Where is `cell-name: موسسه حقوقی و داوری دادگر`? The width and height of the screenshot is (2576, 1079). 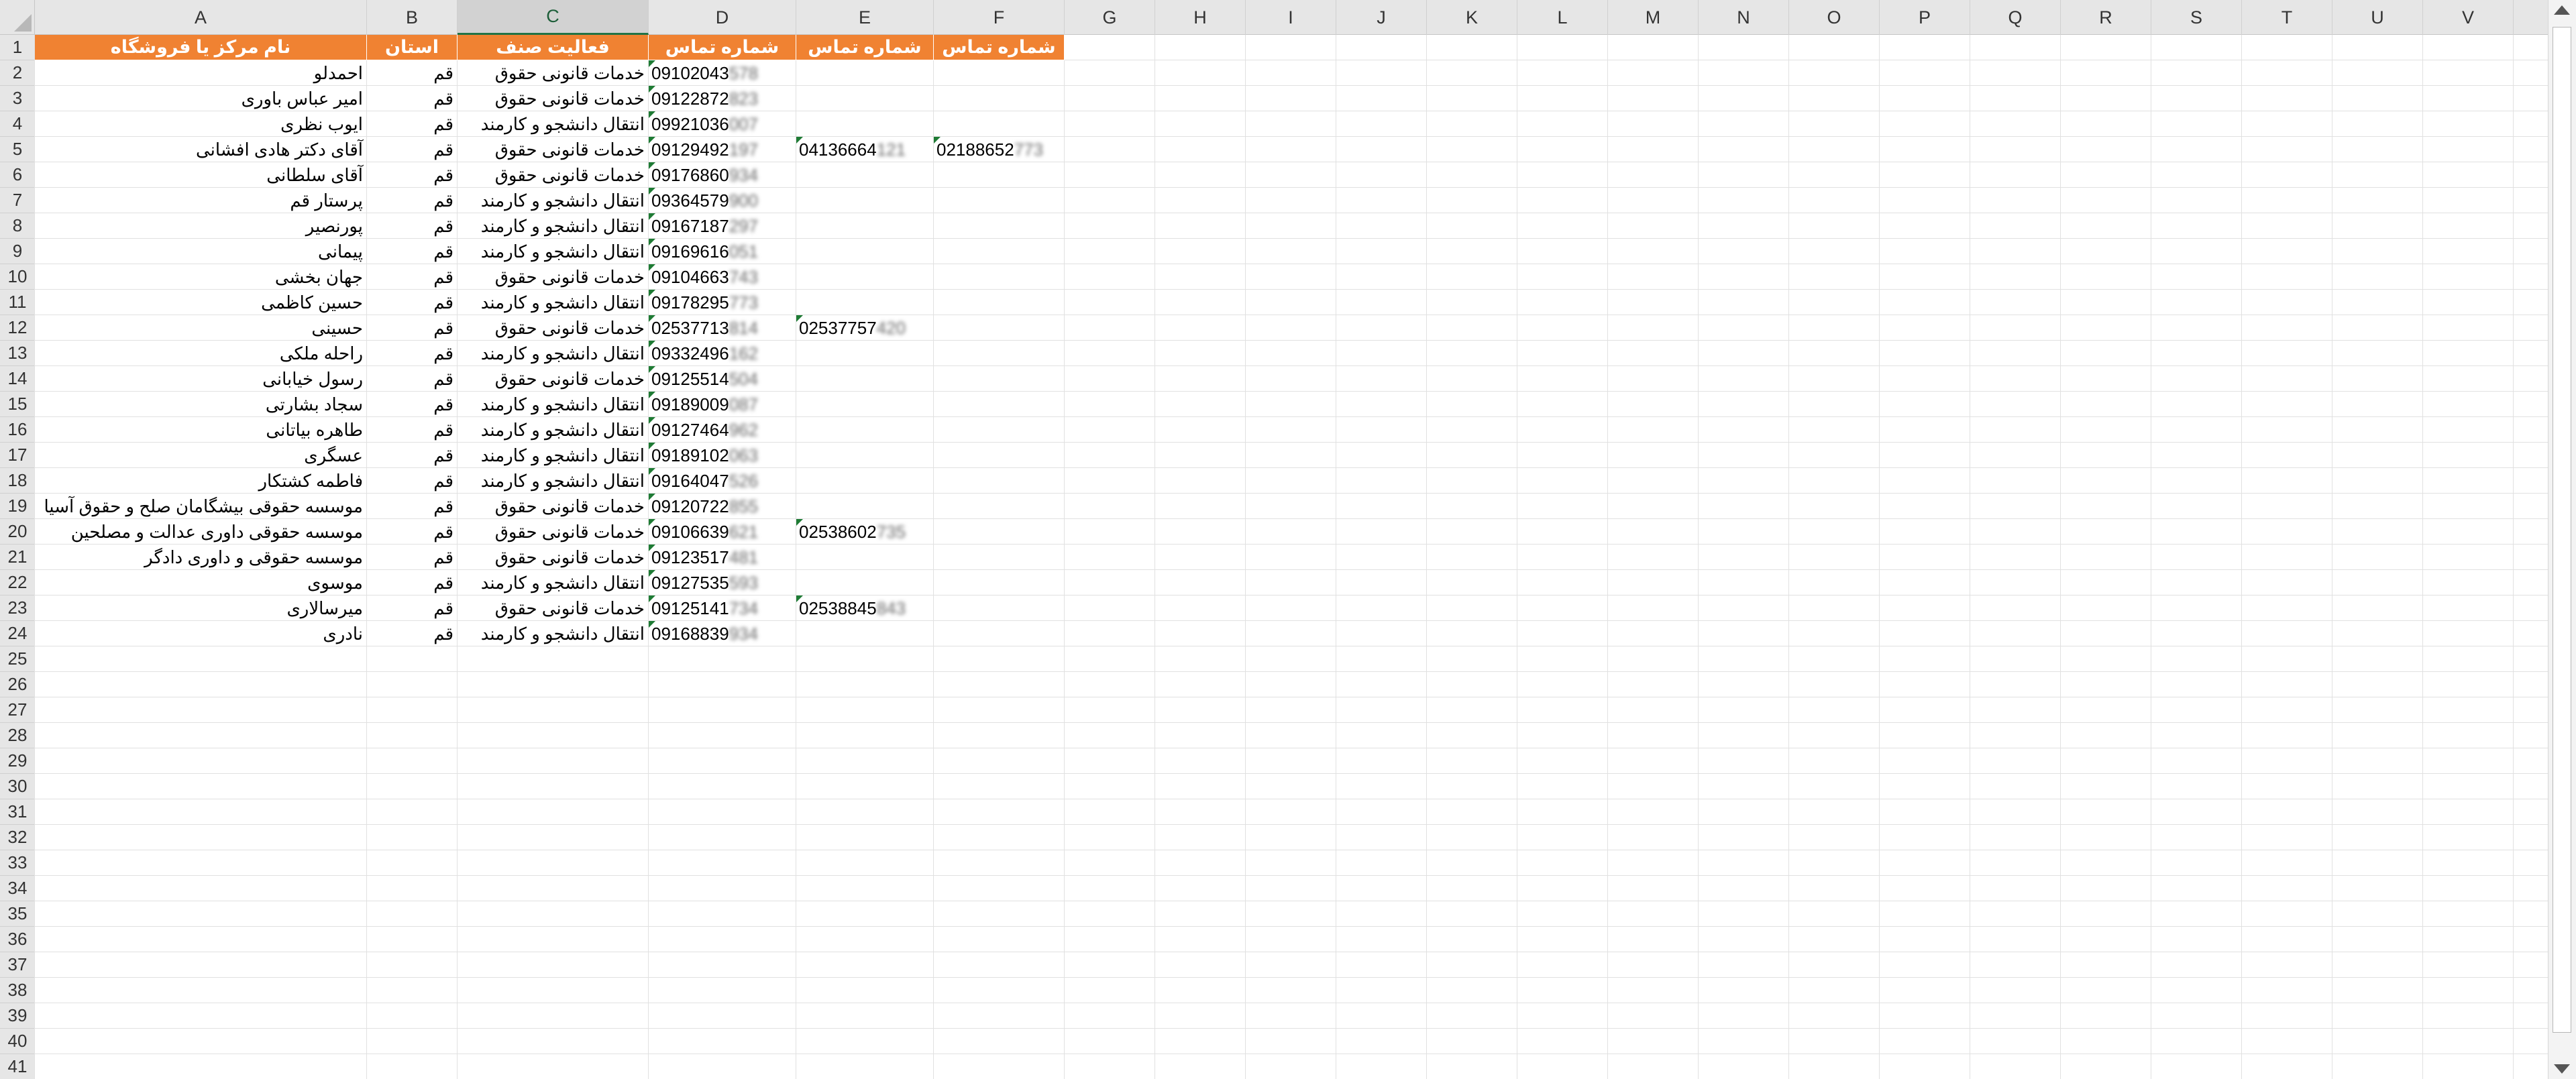
cell-name: موسسه حقوقی و داوری دادگر is located at coordinates (201, 557).